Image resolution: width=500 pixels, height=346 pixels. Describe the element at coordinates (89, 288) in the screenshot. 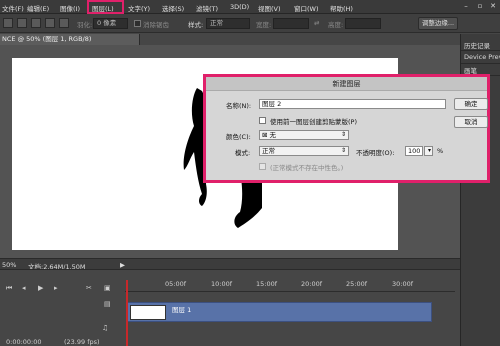

I see `split-icon: ✂` at that location.